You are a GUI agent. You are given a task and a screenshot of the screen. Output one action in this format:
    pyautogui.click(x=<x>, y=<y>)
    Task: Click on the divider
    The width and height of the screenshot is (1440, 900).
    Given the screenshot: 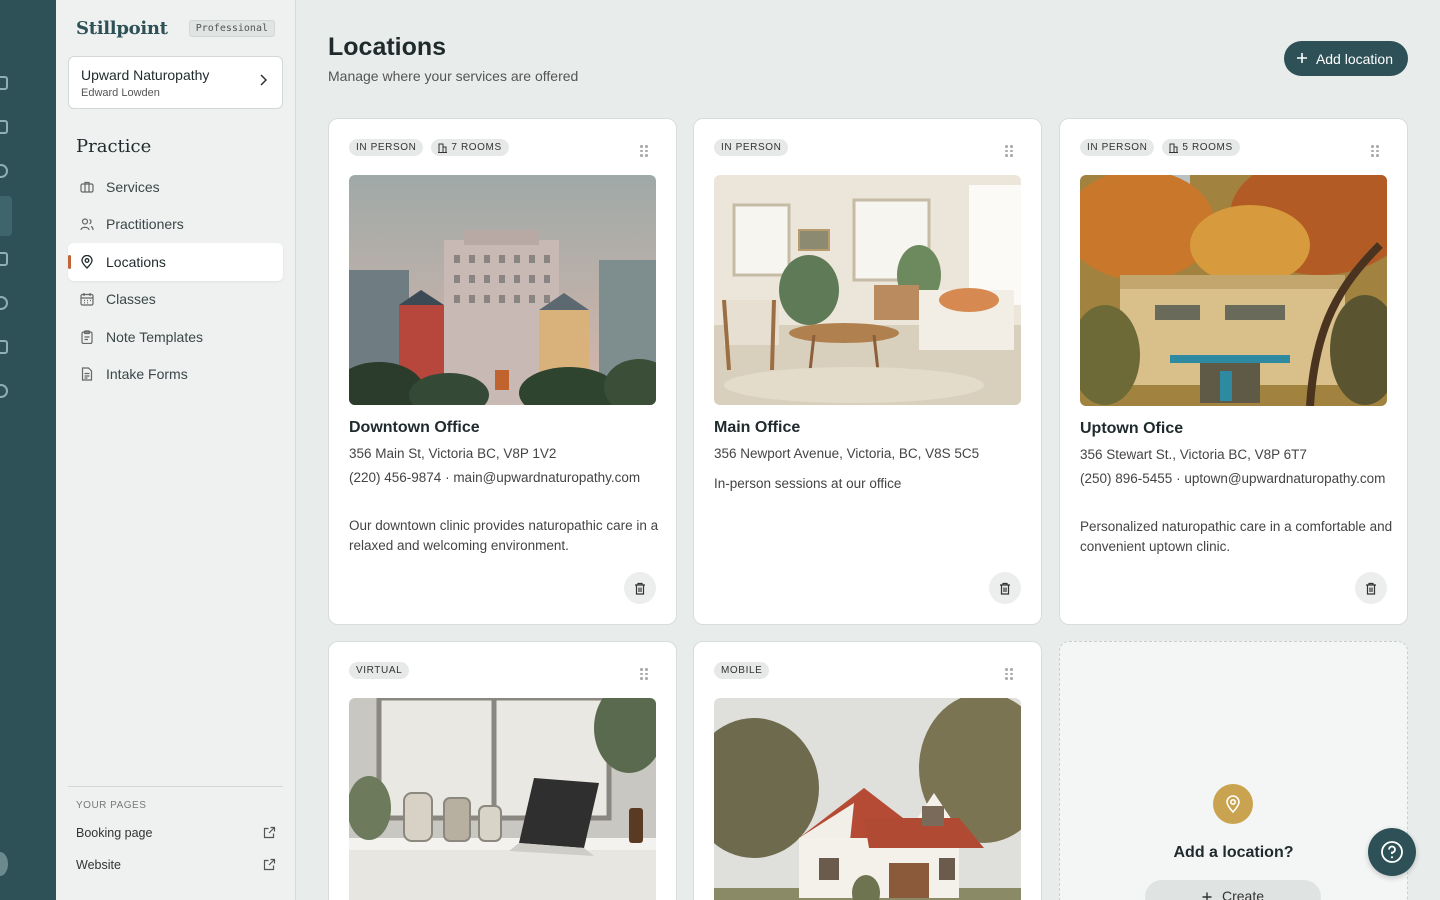 What is the action you would take?
    pyautogui.click(x=175, y=786)
    